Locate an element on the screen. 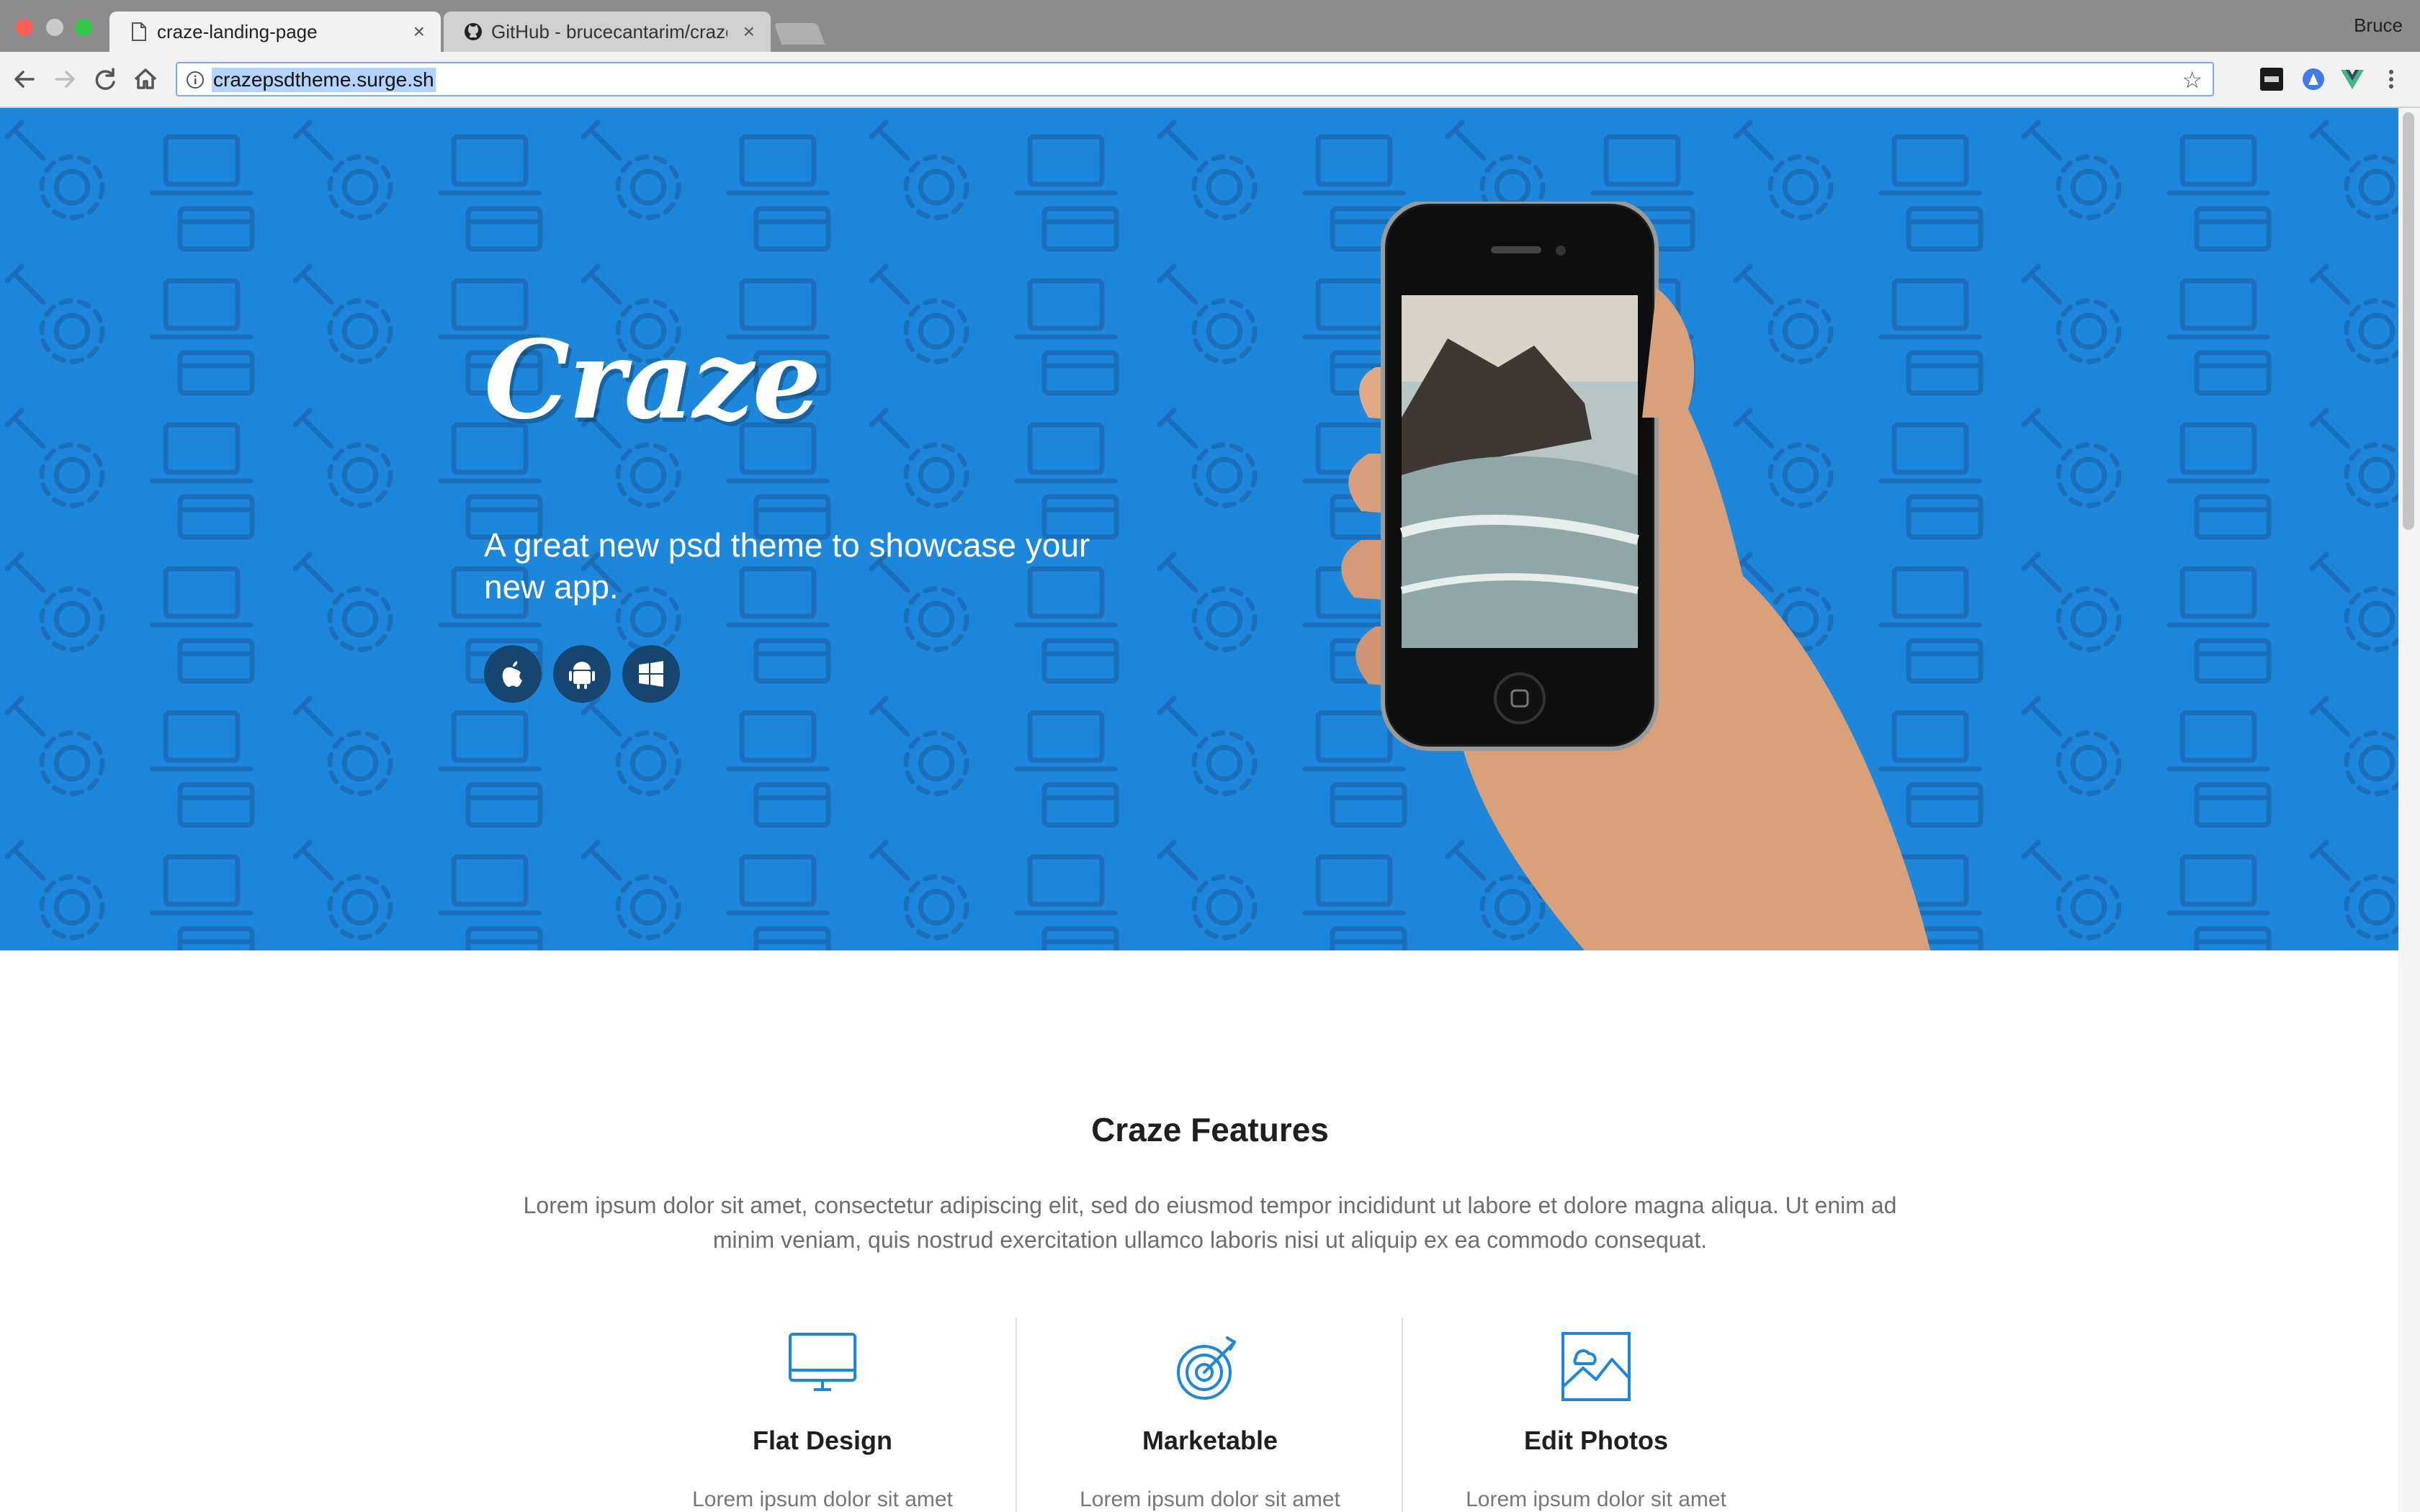  browser-toolbar: crazepsdtheme.surge.sh ☆ is located at coordinates (1210, 80).